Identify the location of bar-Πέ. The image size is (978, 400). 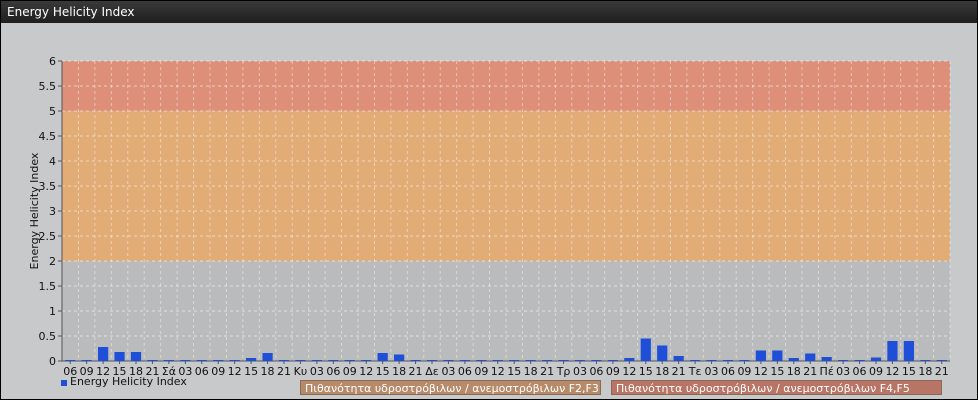
(826, 359).